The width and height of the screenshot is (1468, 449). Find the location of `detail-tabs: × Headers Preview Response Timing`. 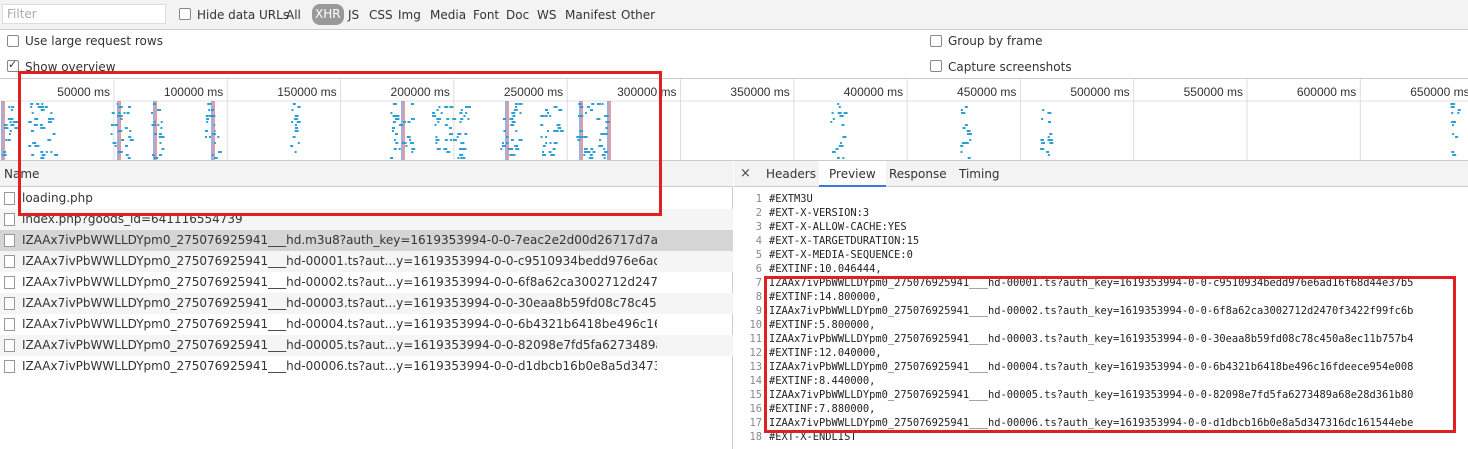

detail-tabs: × Headers Preview Response Timing is located at coordinates (1101, 174).